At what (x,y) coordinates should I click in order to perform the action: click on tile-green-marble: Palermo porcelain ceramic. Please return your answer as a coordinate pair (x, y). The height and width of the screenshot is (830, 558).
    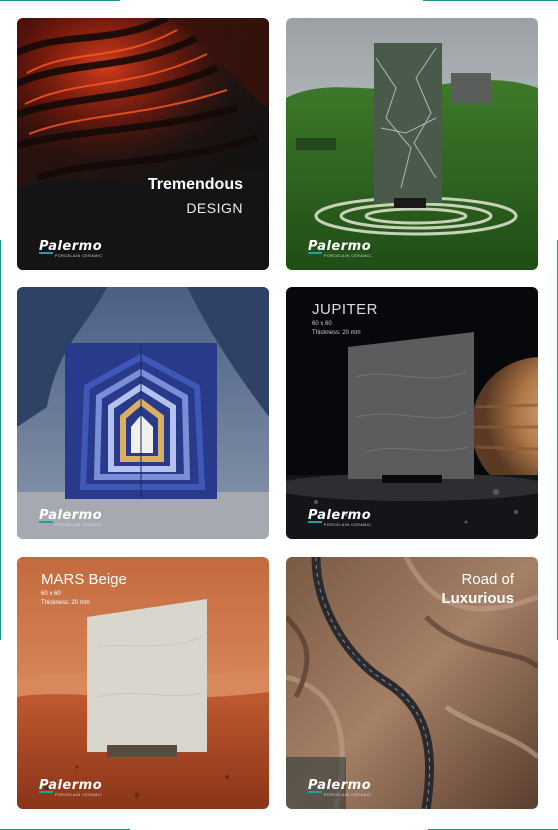
    Looking at the image, I should click on (412, 144).